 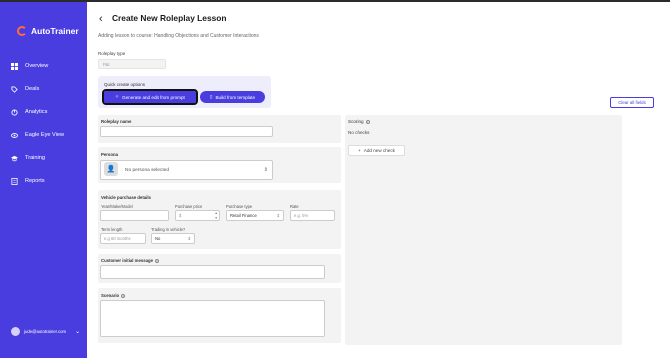 What do you see at coordinates (243, 215) in the screenshot?
I see `purchase-type-value: Retail Finance` at bounding box center [243, 215].